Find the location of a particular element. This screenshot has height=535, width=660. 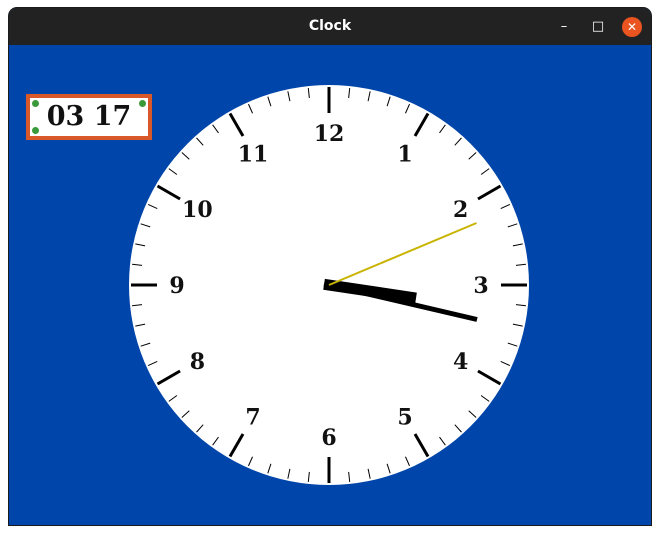

title-bar: Clock – □ ✕ is located at coordinates (330, 26).